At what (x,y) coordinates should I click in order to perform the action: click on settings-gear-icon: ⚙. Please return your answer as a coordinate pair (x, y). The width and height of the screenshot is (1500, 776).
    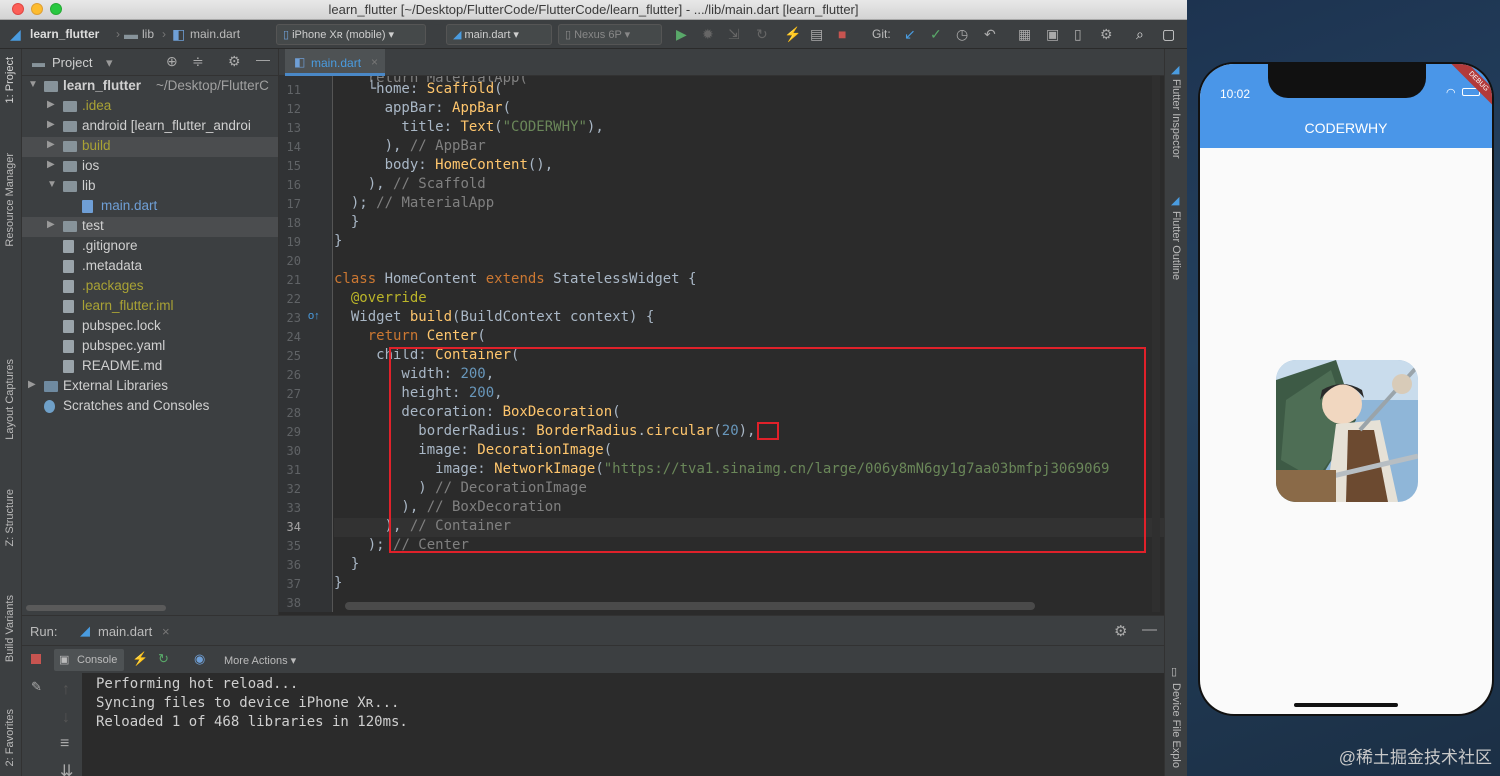
    Looking at the image, I should click on (234, 61).